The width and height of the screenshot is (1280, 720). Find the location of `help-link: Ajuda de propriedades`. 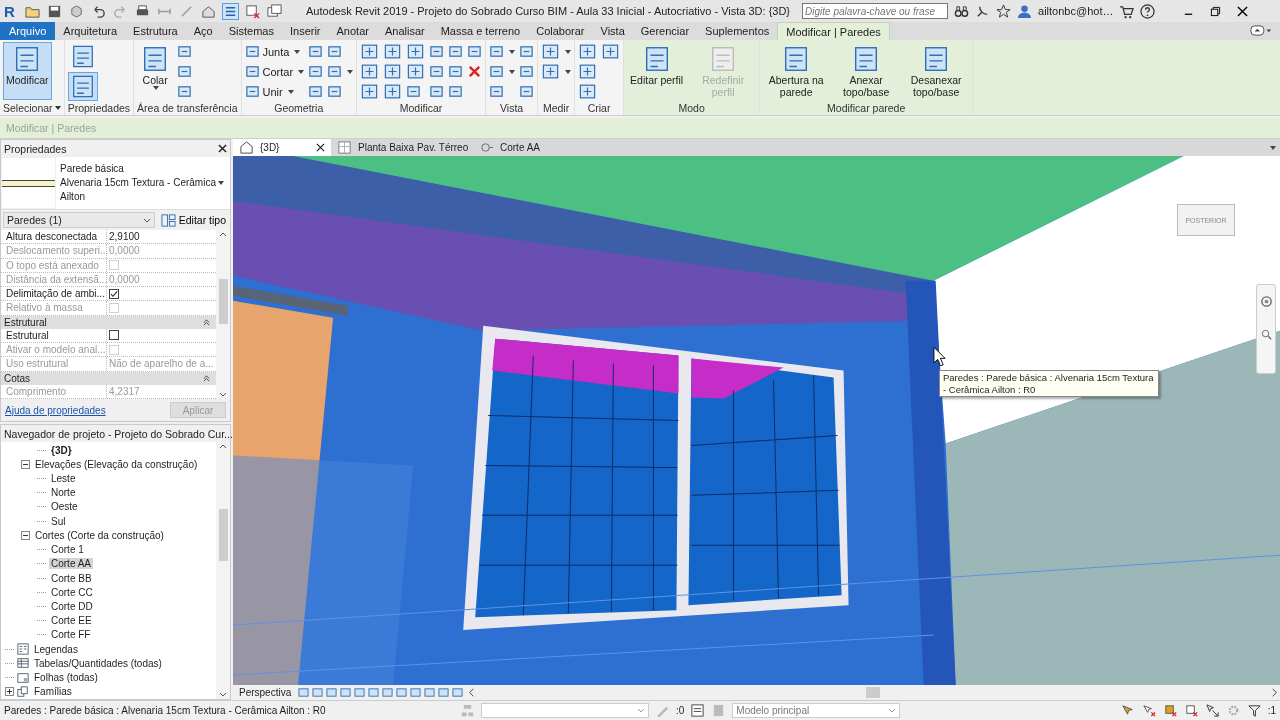

help-link: Ajuda de propriedades is located at coordinates (55, 410).